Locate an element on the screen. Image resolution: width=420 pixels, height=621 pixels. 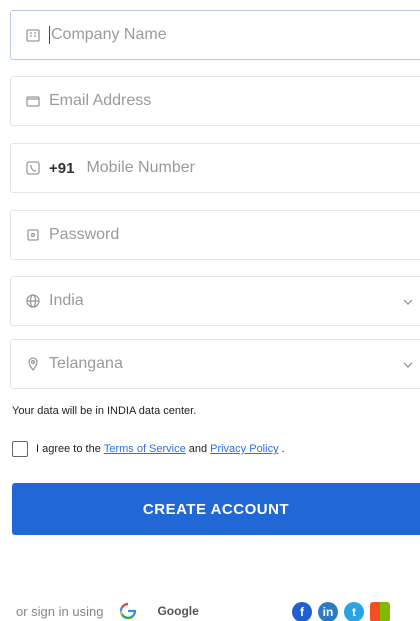
password-placeholder: Password is located at coordinates (84, 234).